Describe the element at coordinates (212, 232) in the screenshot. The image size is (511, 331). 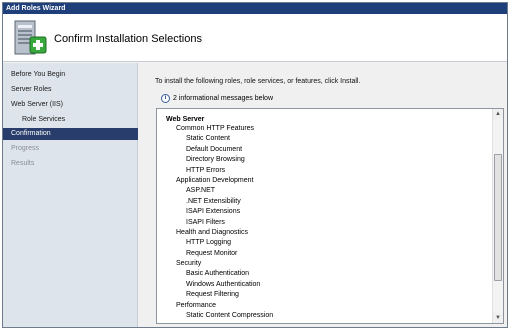
I see `list-item: Health and Diagnostics` at that location.